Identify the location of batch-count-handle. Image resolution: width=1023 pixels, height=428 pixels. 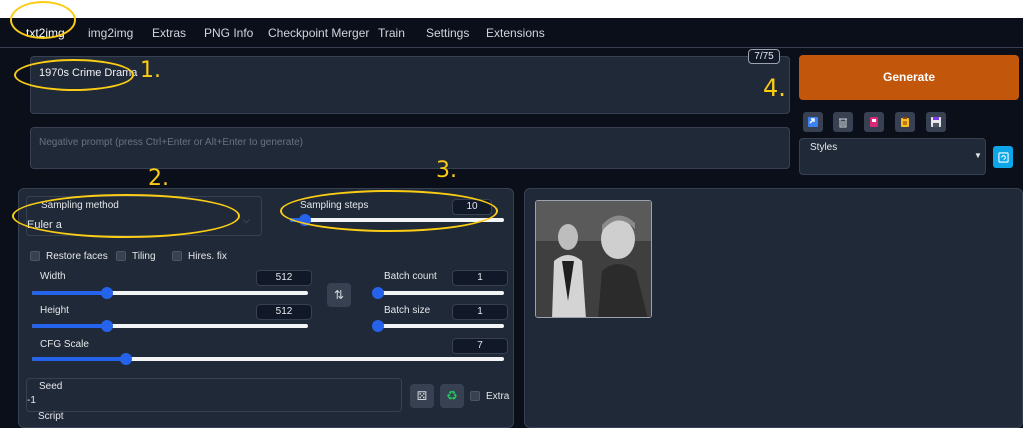
(378, 293).